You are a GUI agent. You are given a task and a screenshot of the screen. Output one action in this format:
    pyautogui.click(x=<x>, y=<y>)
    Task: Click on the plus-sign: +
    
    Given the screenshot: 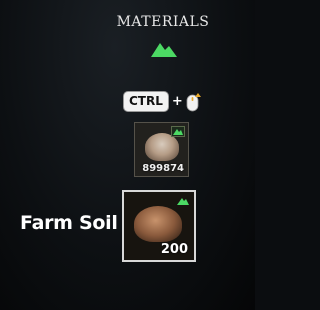 What is the action you would take?
    pyautogui.click(x=177, y=101)
    